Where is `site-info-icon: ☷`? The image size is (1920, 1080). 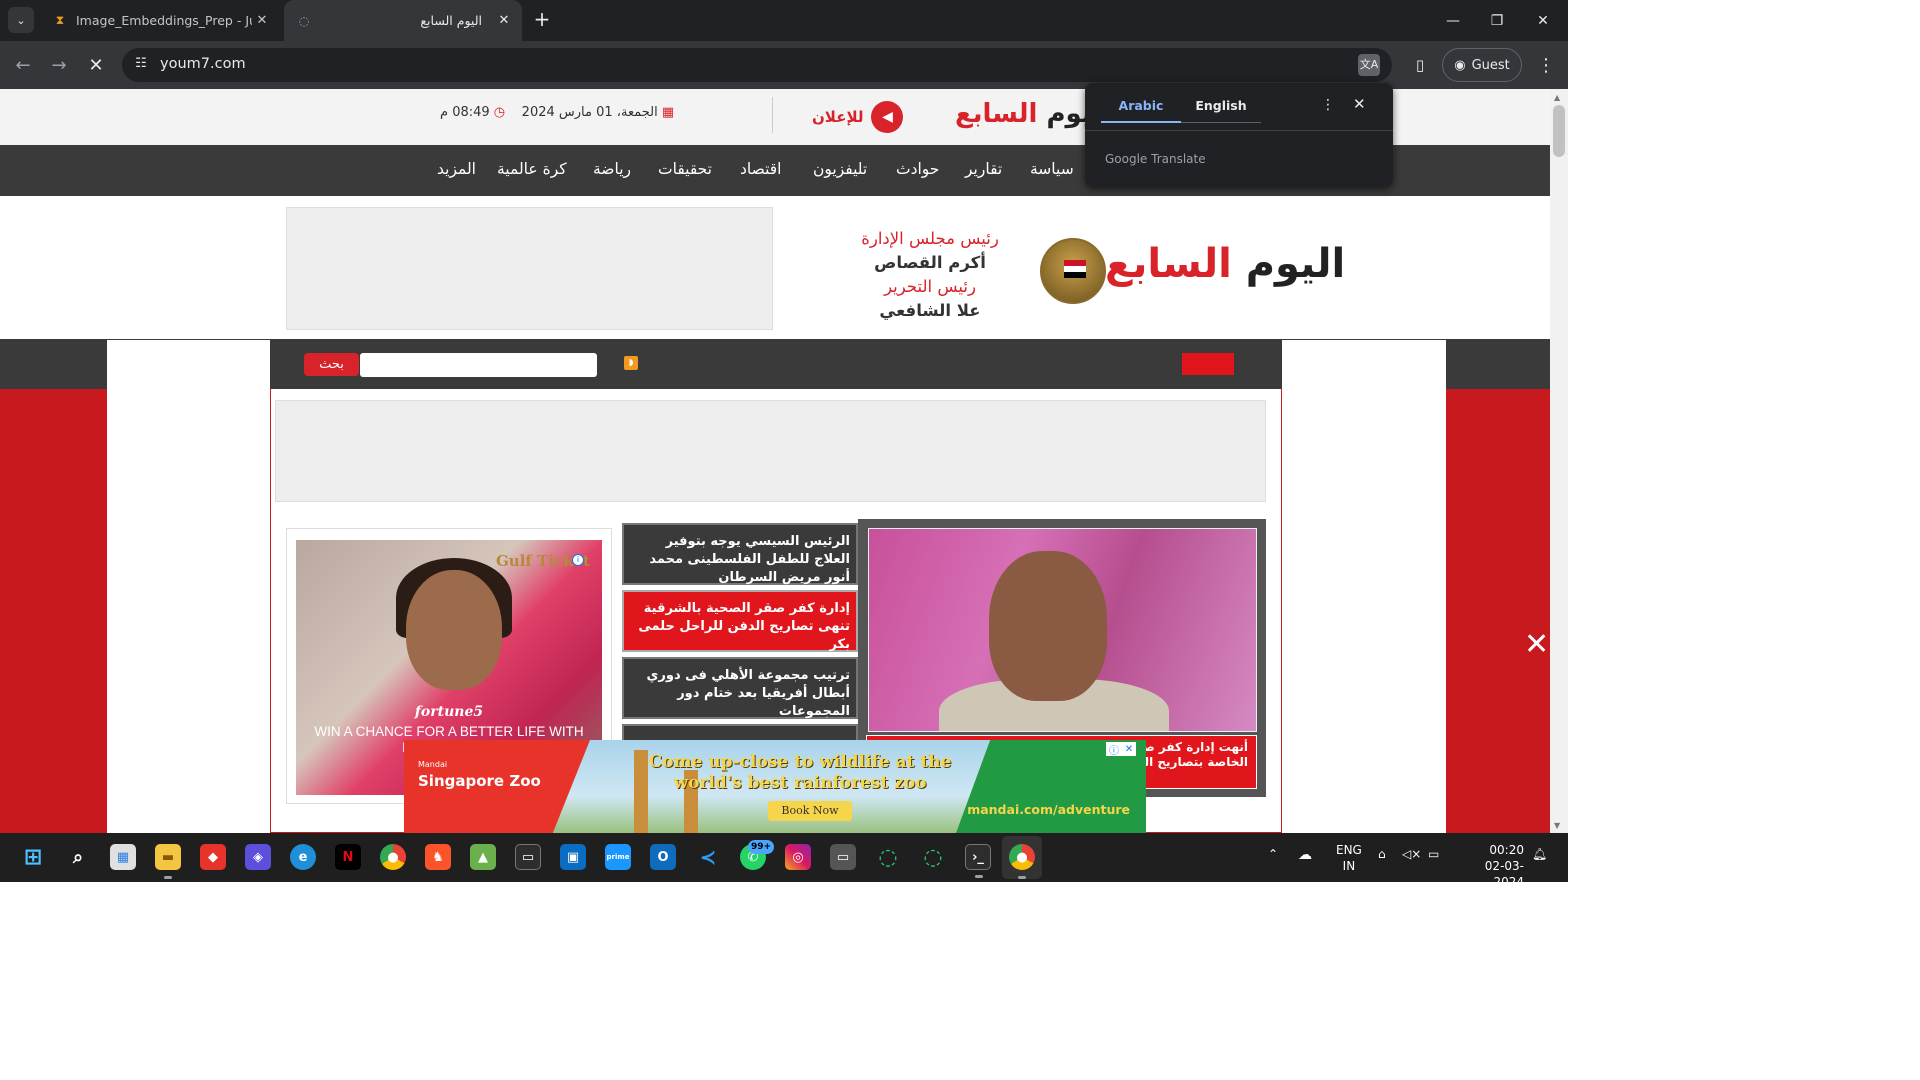
site-info-icon: ☷ is located at coordinates (141, 65).